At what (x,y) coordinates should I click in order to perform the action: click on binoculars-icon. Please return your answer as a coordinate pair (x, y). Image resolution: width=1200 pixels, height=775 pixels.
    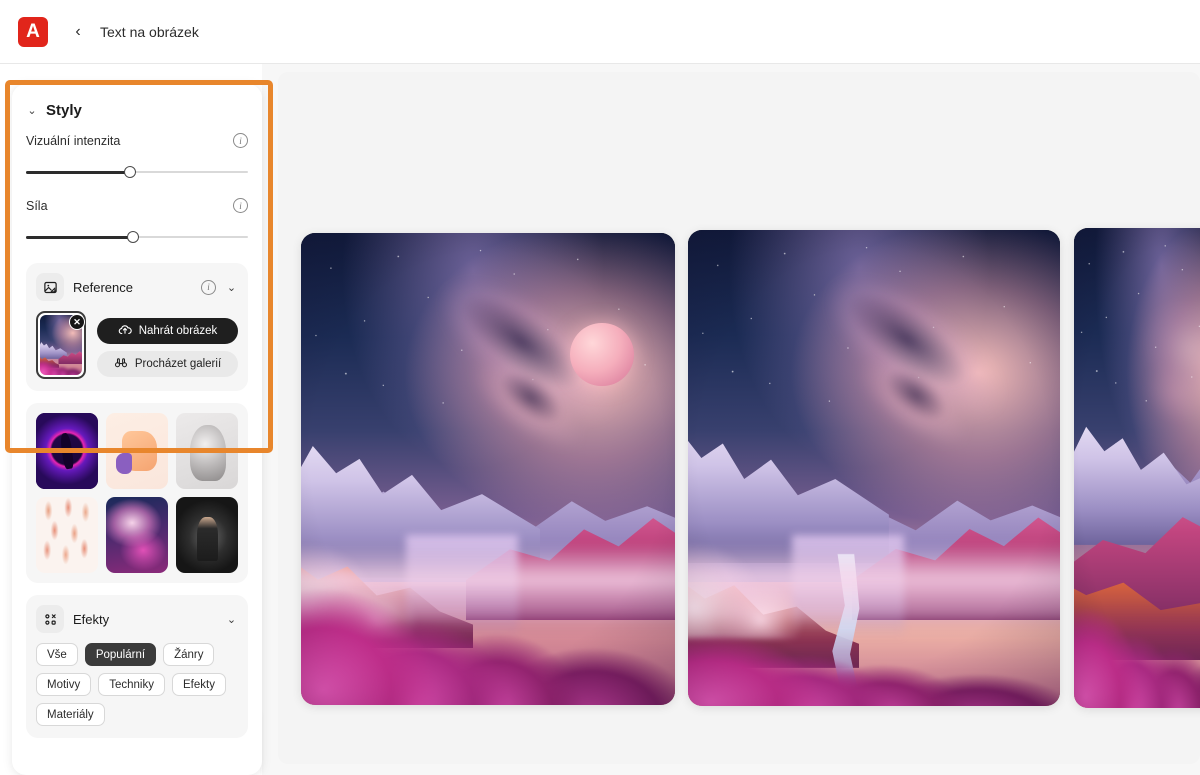
    Looking at the image, I should click on (121, 364).